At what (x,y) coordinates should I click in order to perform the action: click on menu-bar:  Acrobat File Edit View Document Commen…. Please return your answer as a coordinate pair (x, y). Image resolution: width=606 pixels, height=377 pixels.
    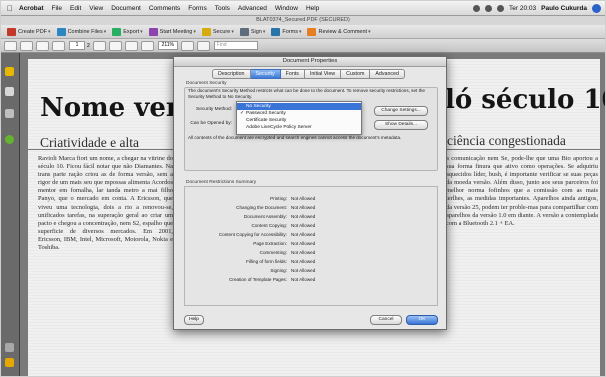
    Looking at the image, I should click on (303, 8).